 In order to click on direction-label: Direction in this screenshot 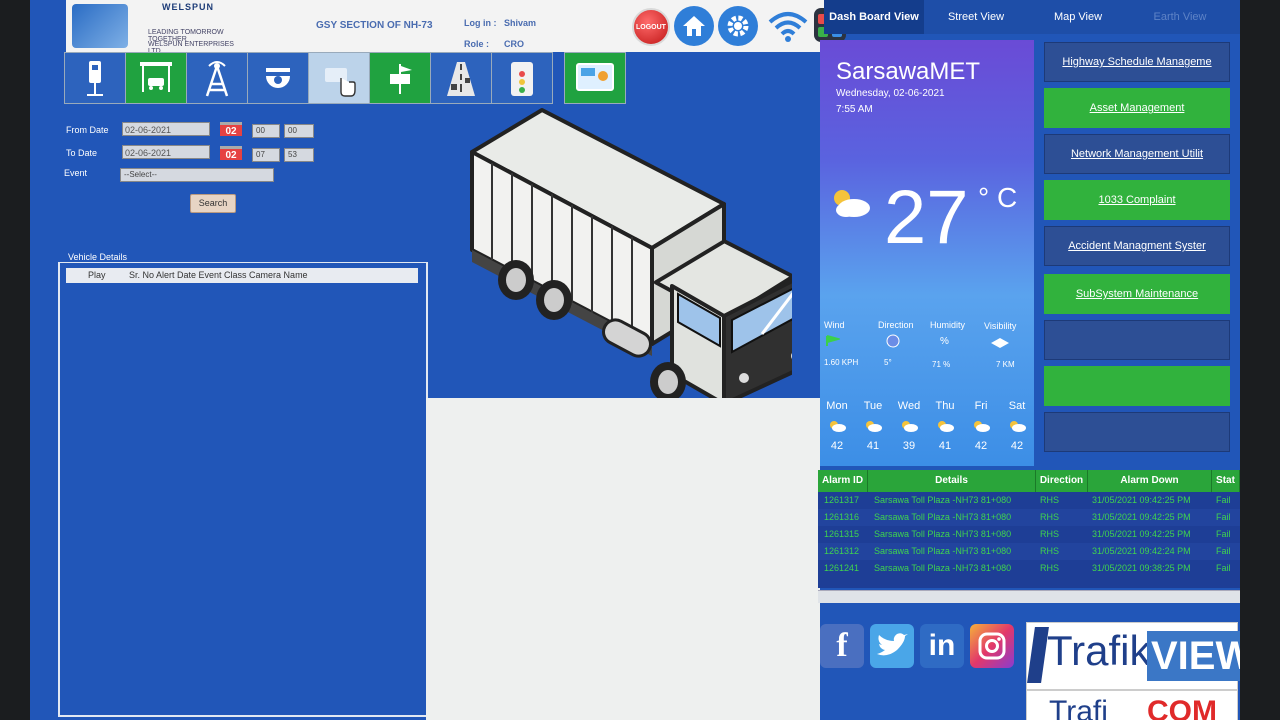, I will do `click(896, 325)`.